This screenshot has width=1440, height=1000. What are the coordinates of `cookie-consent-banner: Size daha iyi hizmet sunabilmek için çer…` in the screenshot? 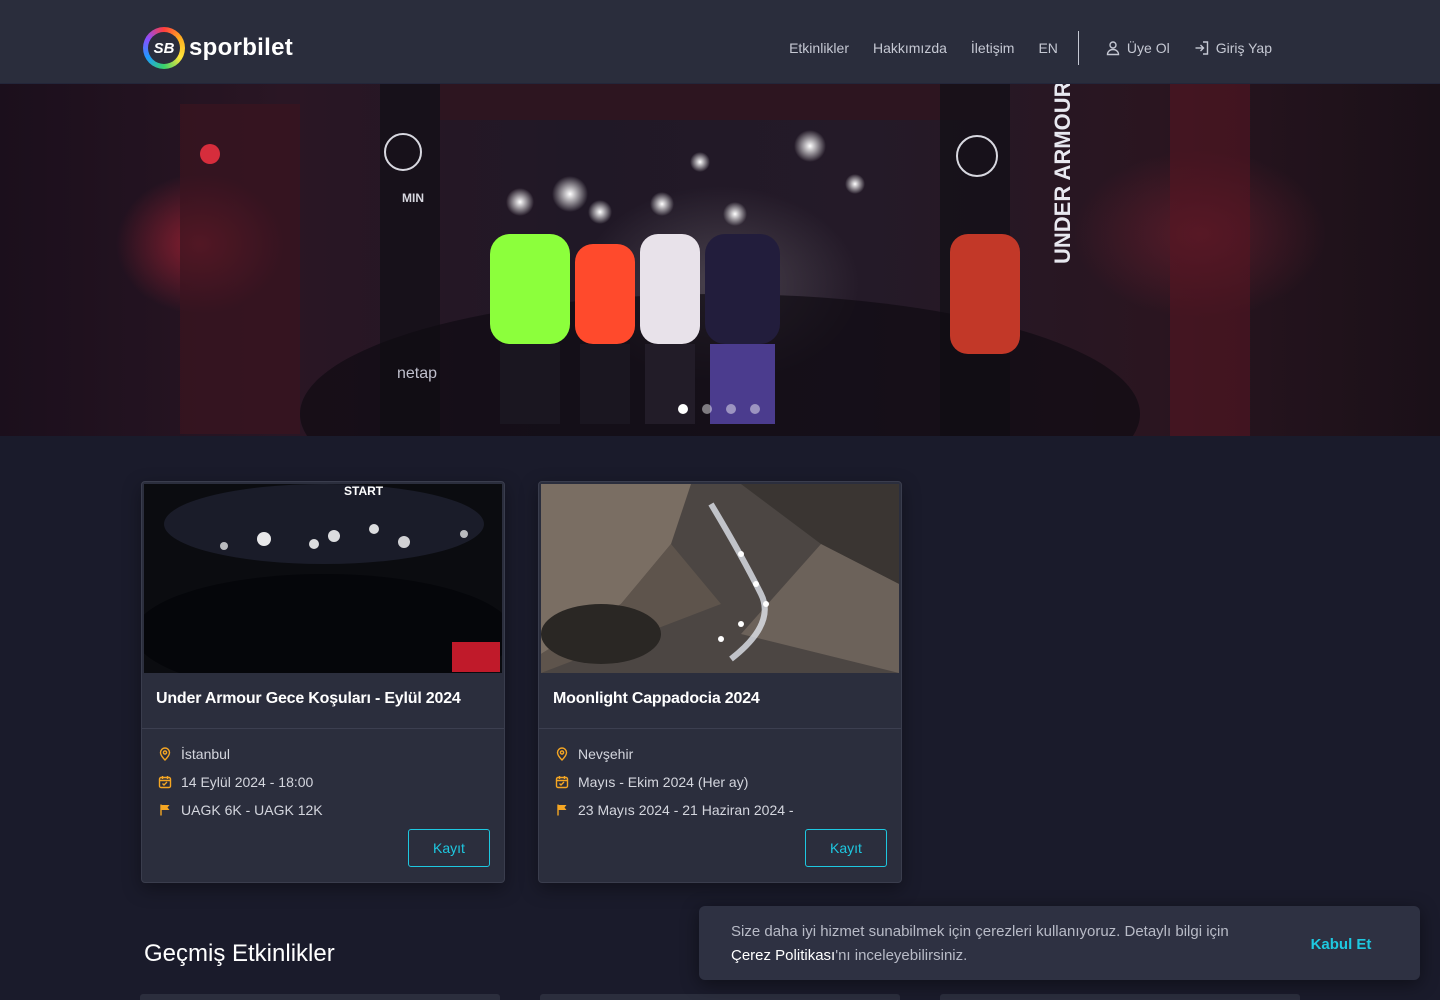 It's located at (1059, 943).